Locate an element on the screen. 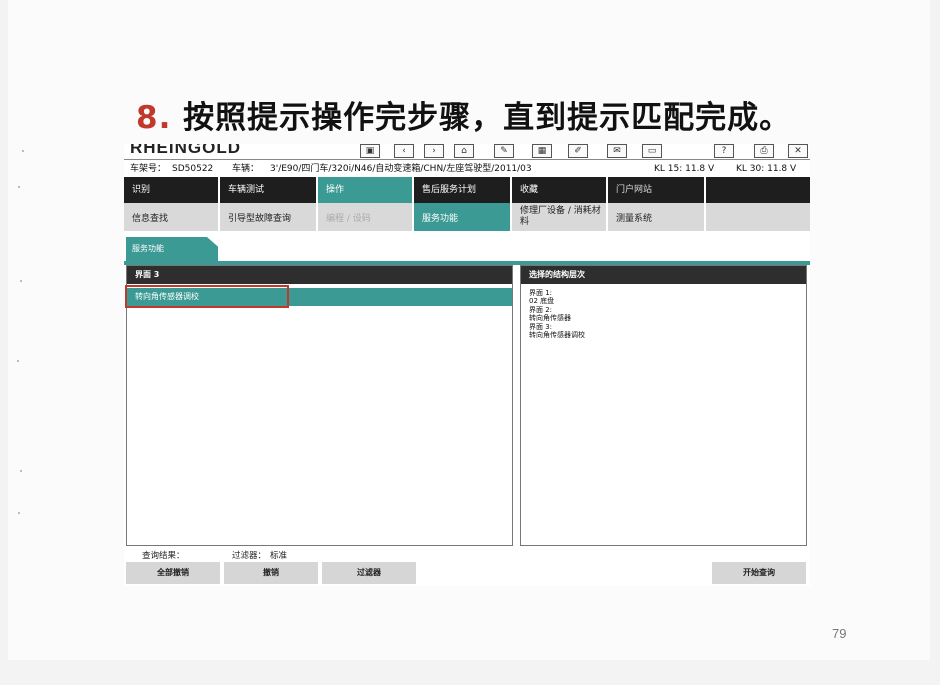 This screenshot has height=685, width=940. main-menu: 识别 车辆测试 操作 售后服务计划 收藏 门户网站 is located at coordinates (467, 190).